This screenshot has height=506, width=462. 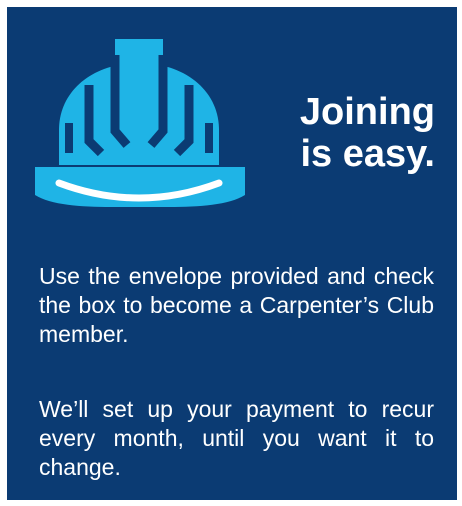 I want to click on headline-line-2: is easy., so click(x=367, y=154).